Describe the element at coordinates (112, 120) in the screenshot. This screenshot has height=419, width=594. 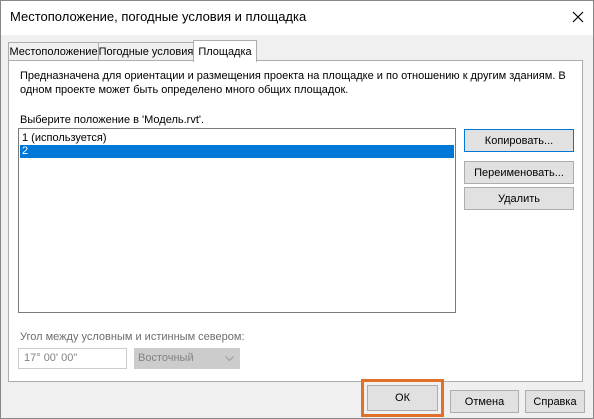
I see `select-position-label: Выберите положение в 'Модель.rvt'.` at that location.